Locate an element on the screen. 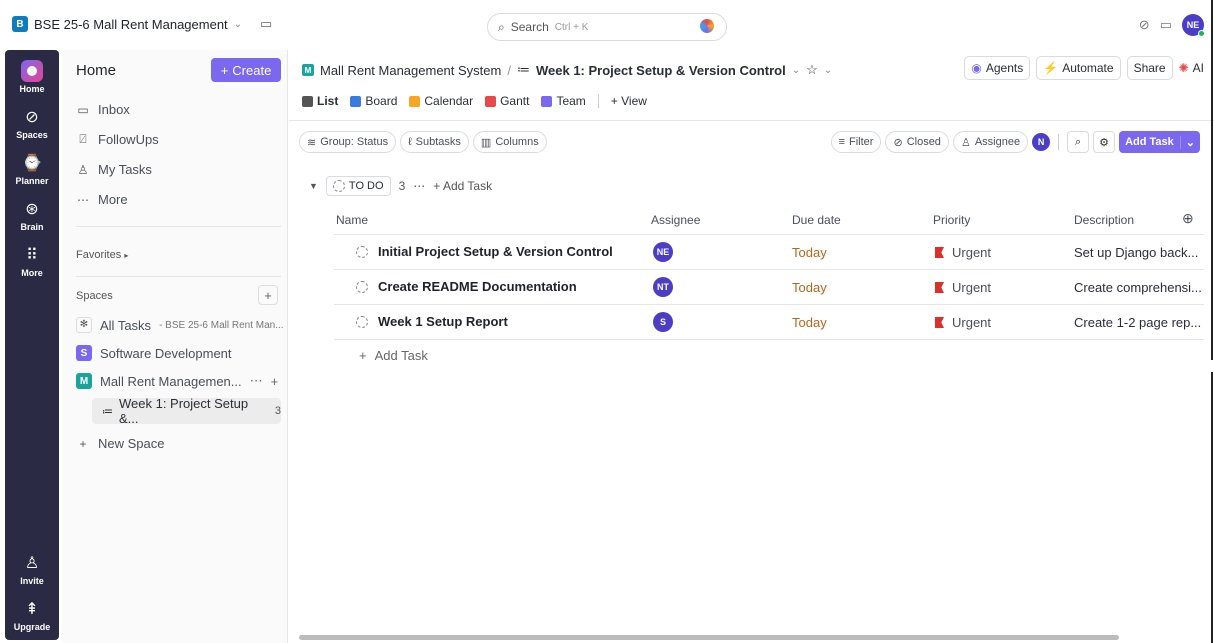 The height and width of the screenshot is (643, 1214). space-badge: M is located at coordinates (308, 70).